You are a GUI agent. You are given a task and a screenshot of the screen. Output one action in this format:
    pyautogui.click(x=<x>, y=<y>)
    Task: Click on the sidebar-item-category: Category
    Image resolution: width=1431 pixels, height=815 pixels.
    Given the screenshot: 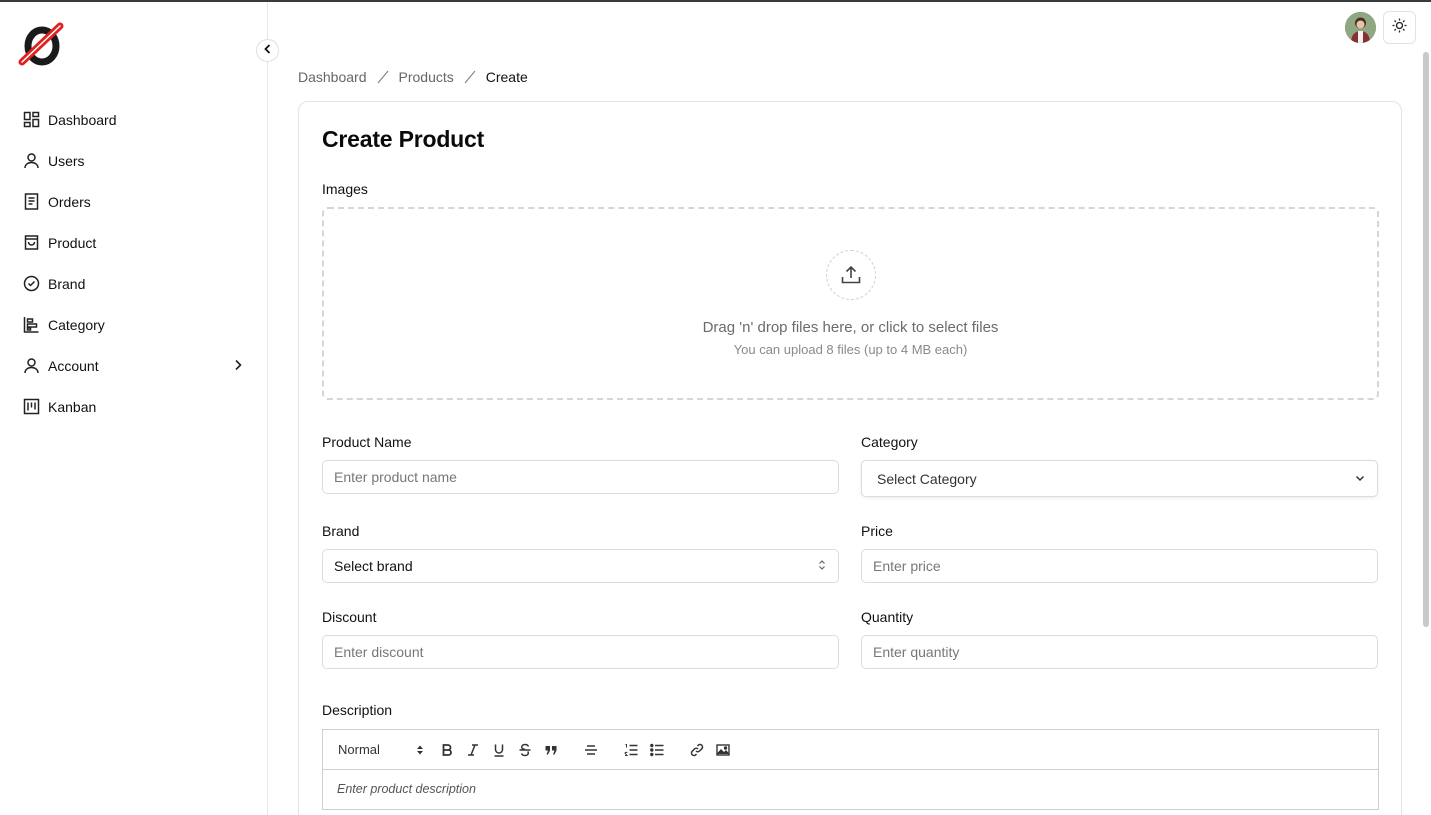 What is the action you would take?
    pyautogui.click(x=134, y=324)
    